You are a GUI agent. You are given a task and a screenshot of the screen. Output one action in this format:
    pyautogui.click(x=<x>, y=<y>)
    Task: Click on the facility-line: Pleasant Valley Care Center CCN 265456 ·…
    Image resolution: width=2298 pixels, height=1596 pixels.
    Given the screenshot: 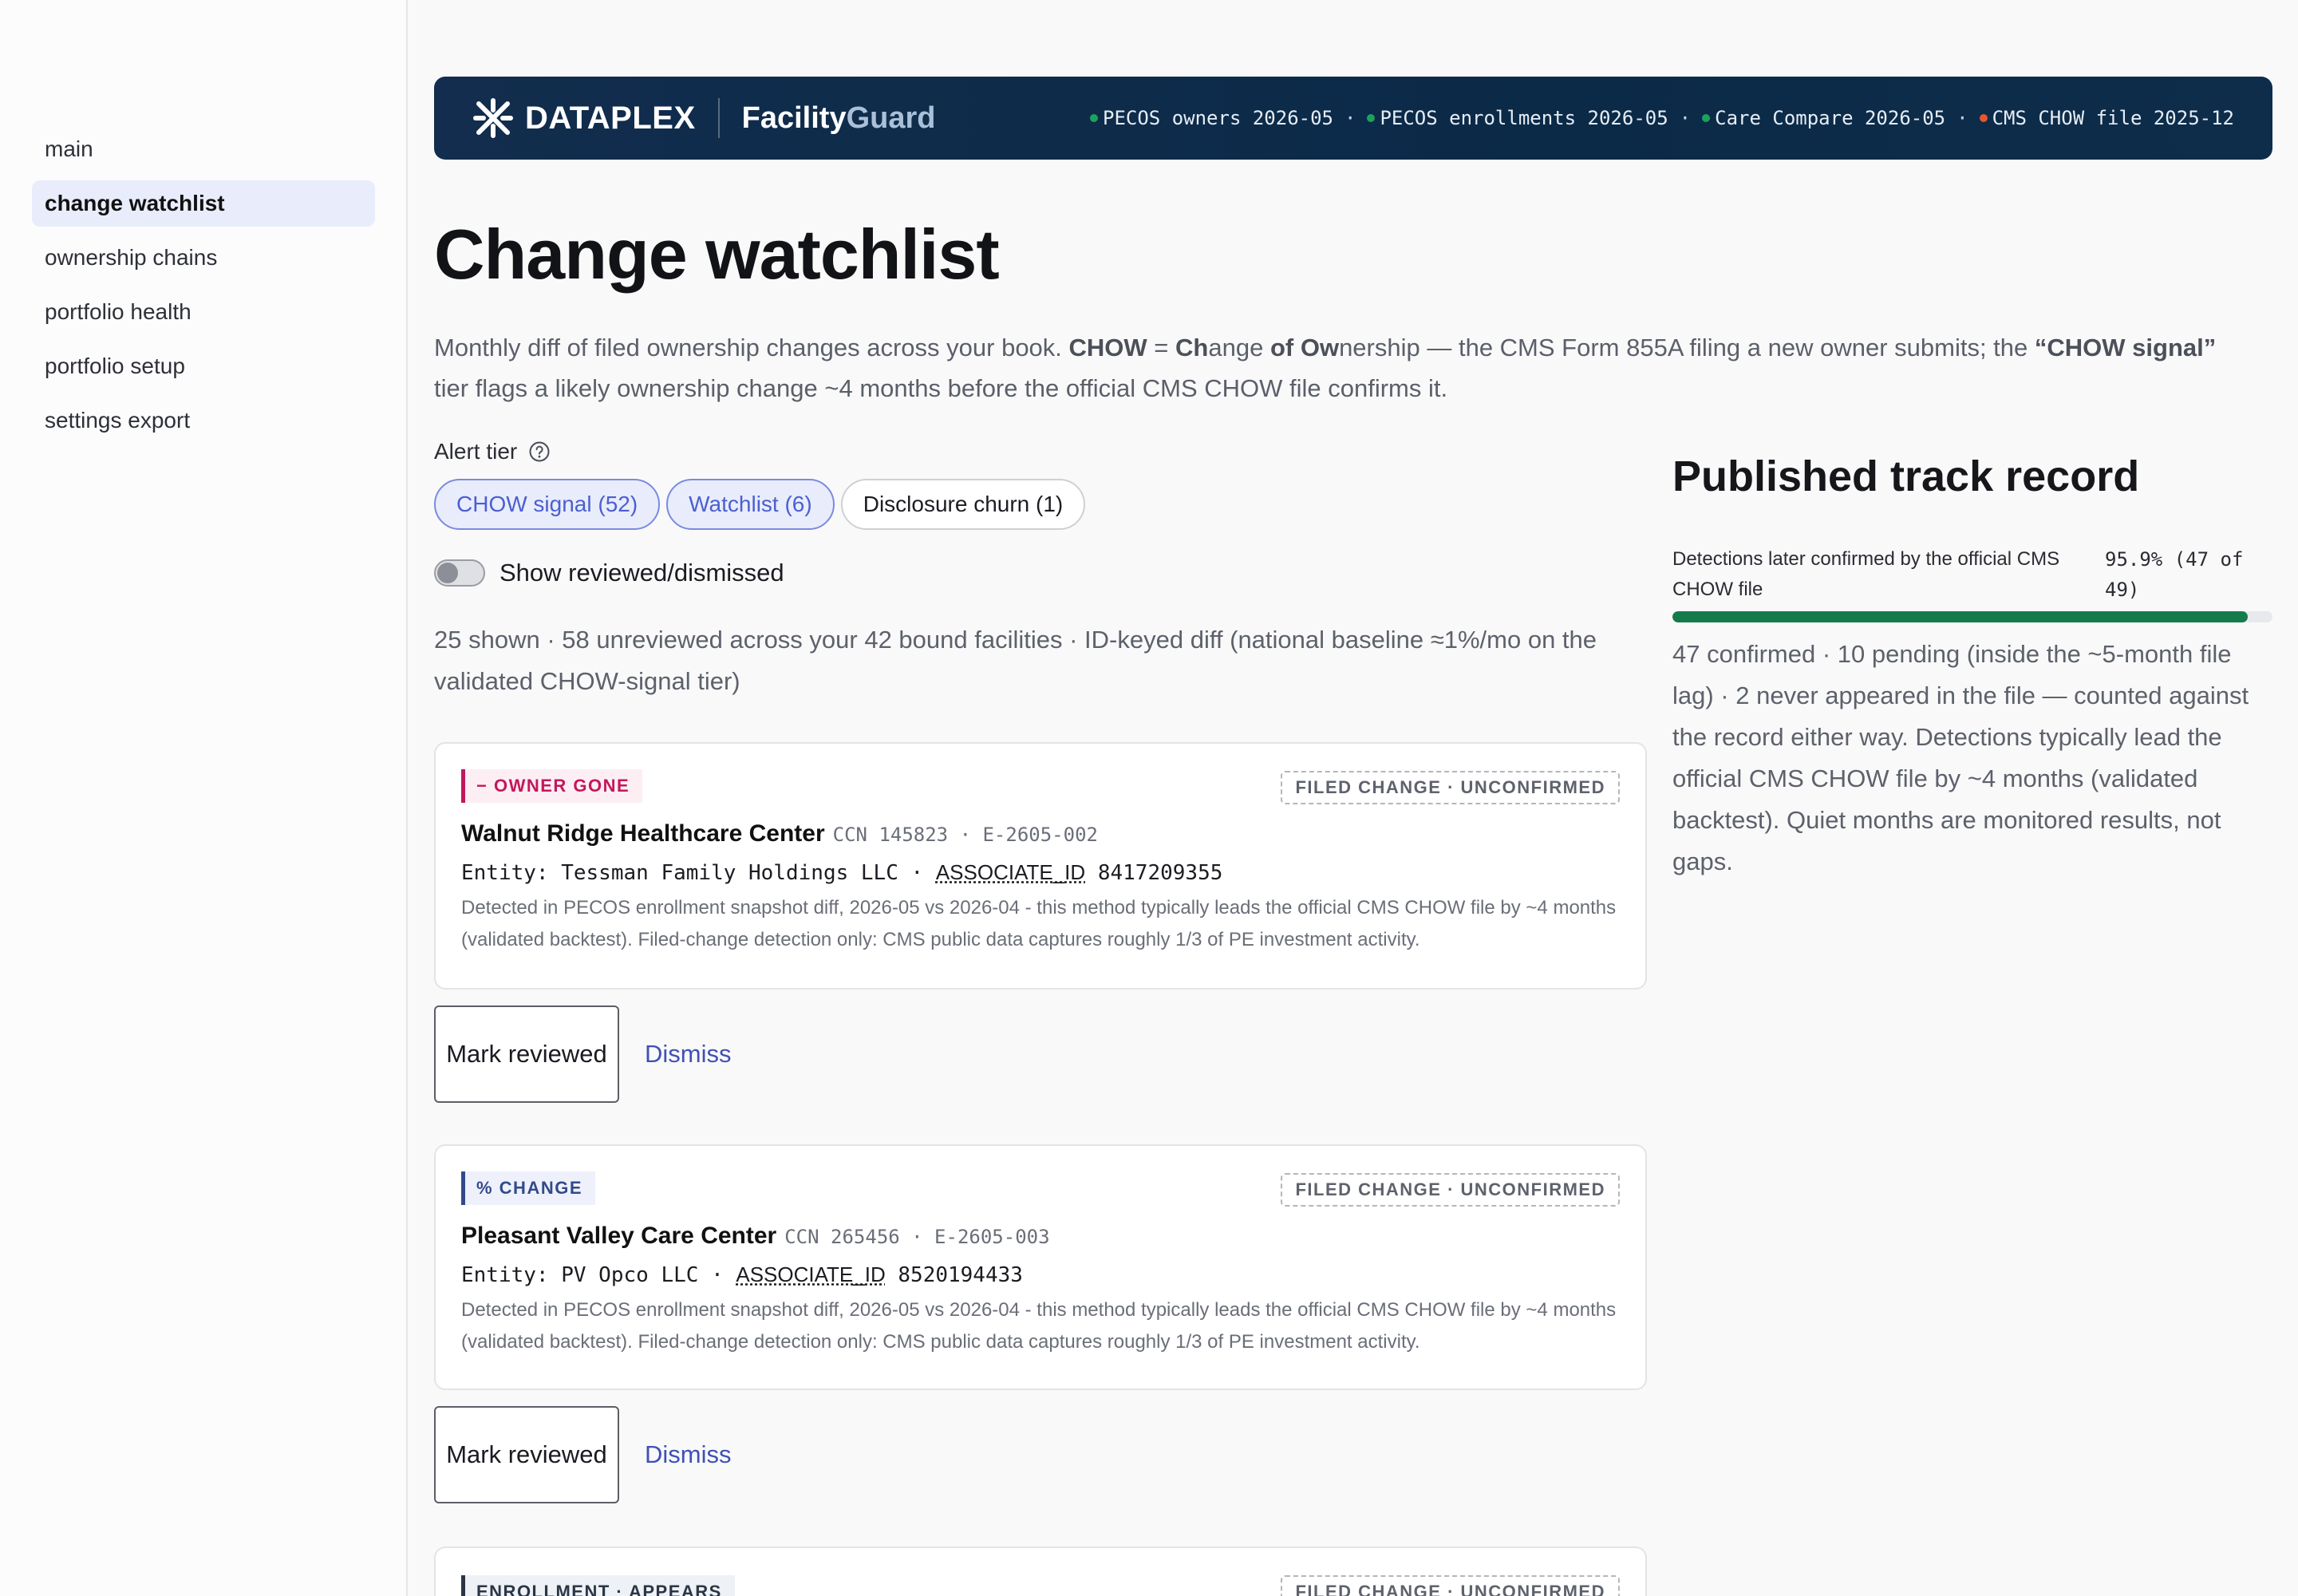 What is the action you would take?
    pyautogui.click(x=755, y=1236)
    